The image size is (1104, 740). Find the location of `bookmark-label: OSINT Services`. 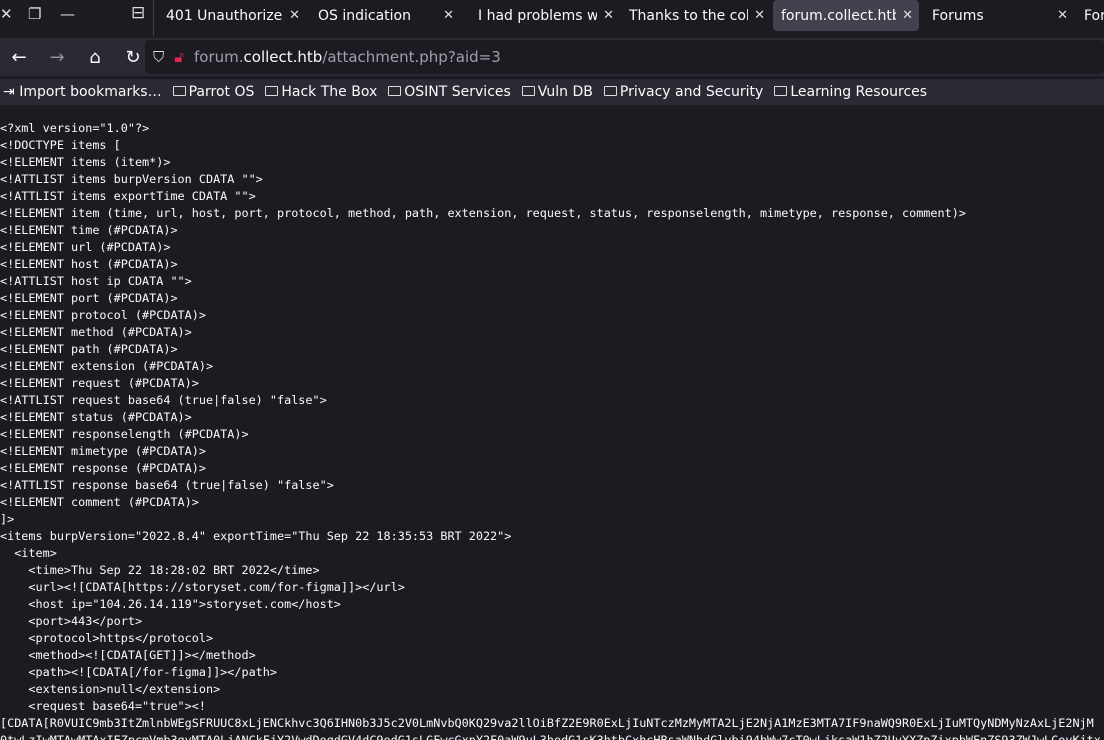

bookmark-label: OSINT Services is located at coordinates (457, 92).